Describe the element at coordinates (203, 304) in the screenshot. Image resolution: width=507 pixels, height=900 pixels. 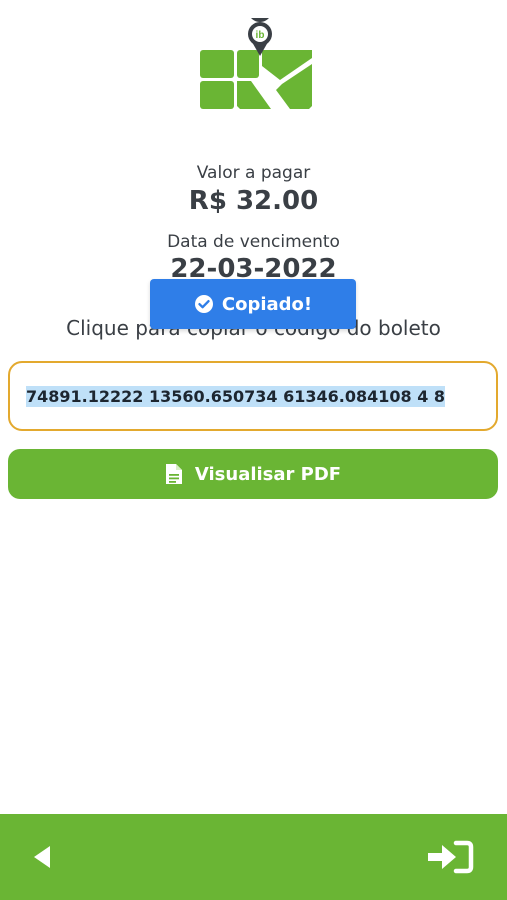
I see `check-circle-icon` at that location.